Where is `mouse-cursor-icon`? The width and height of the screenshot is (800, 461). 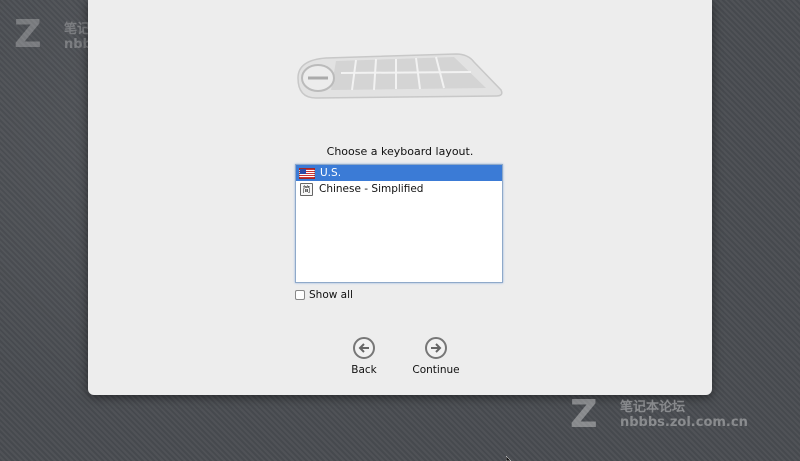
mouse-cursor-icon is located at coordinates (508, 458).